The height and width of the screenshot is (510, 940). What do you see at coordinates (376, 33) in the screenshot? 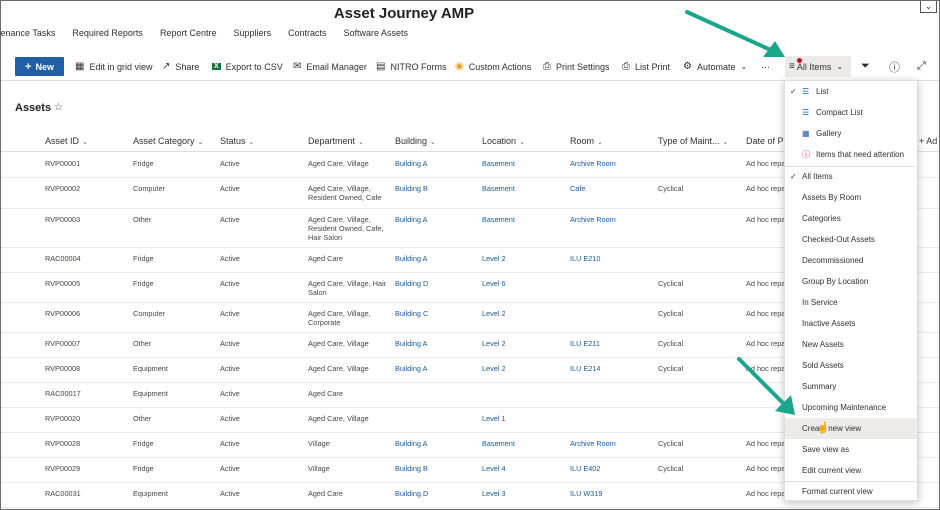
I see `nav-item-software-assets: Software Assets` at bounding box center [376, 33].